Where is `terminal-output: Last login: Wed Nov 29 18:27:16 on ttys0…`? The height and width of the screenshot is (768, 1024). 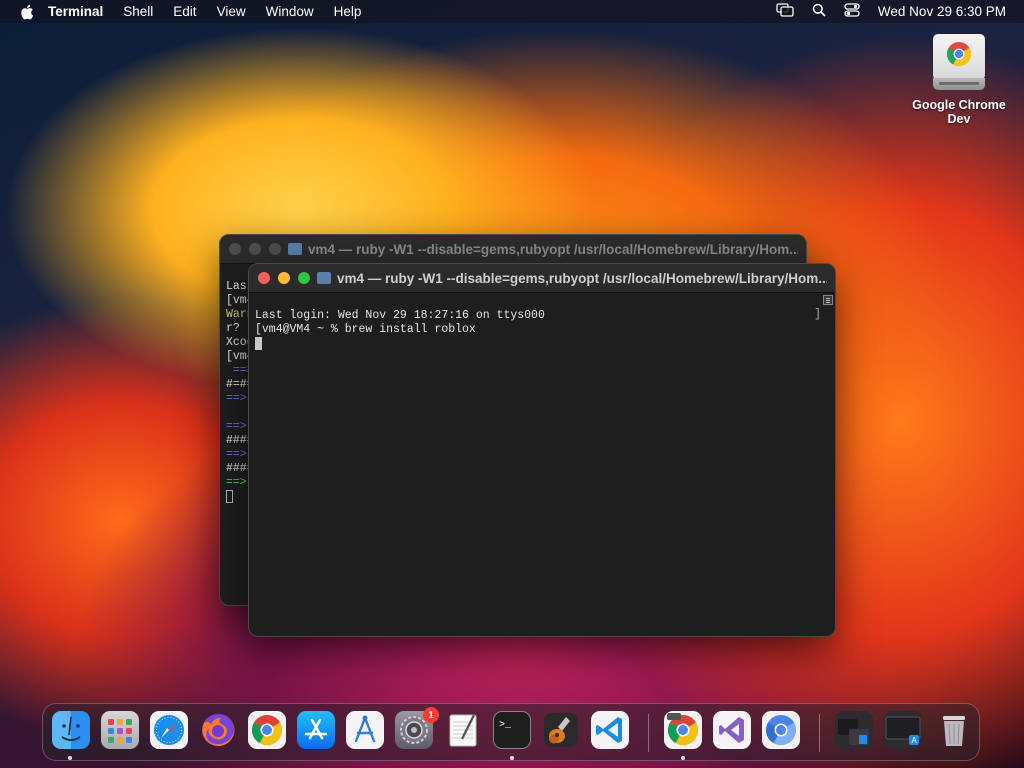
terminal-output: Last login: Wed Nov 29 18:27:16 on ttys0… is located at coordinates (542, 337).